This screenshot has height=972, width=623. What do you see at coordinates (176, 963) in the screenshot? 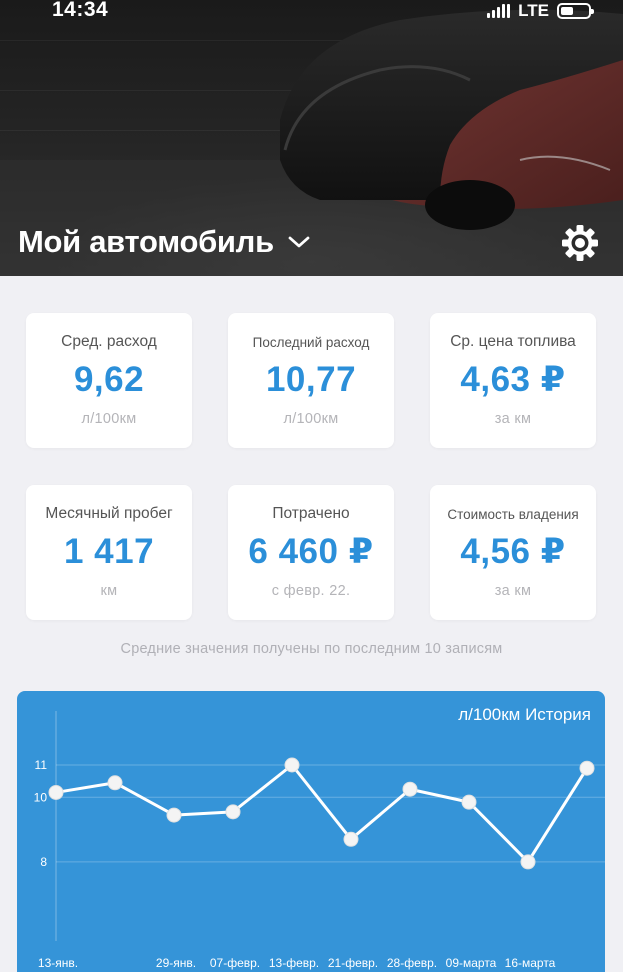
I see `x-tick-label: 29-янв.` at bounding box center [176, 963].